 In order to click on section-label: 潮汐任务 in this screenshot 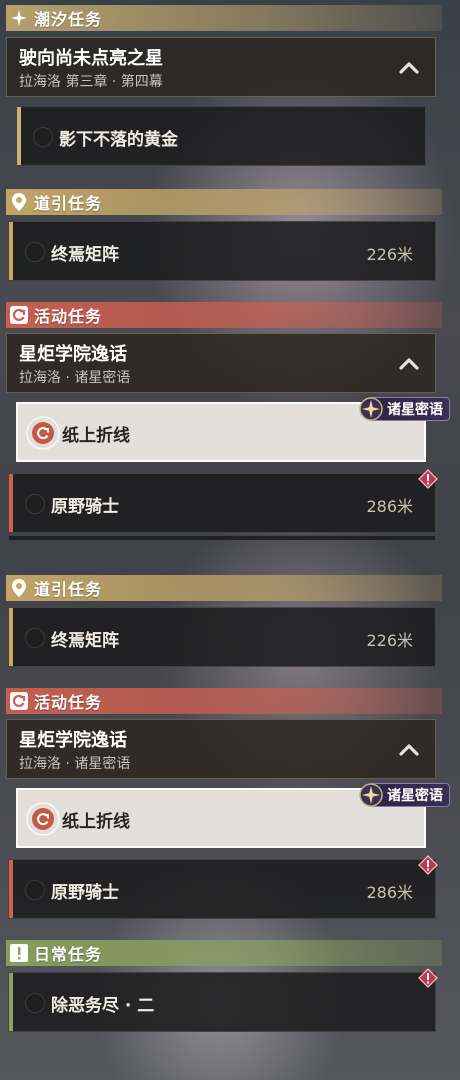, I will do `click(68, 19)`.